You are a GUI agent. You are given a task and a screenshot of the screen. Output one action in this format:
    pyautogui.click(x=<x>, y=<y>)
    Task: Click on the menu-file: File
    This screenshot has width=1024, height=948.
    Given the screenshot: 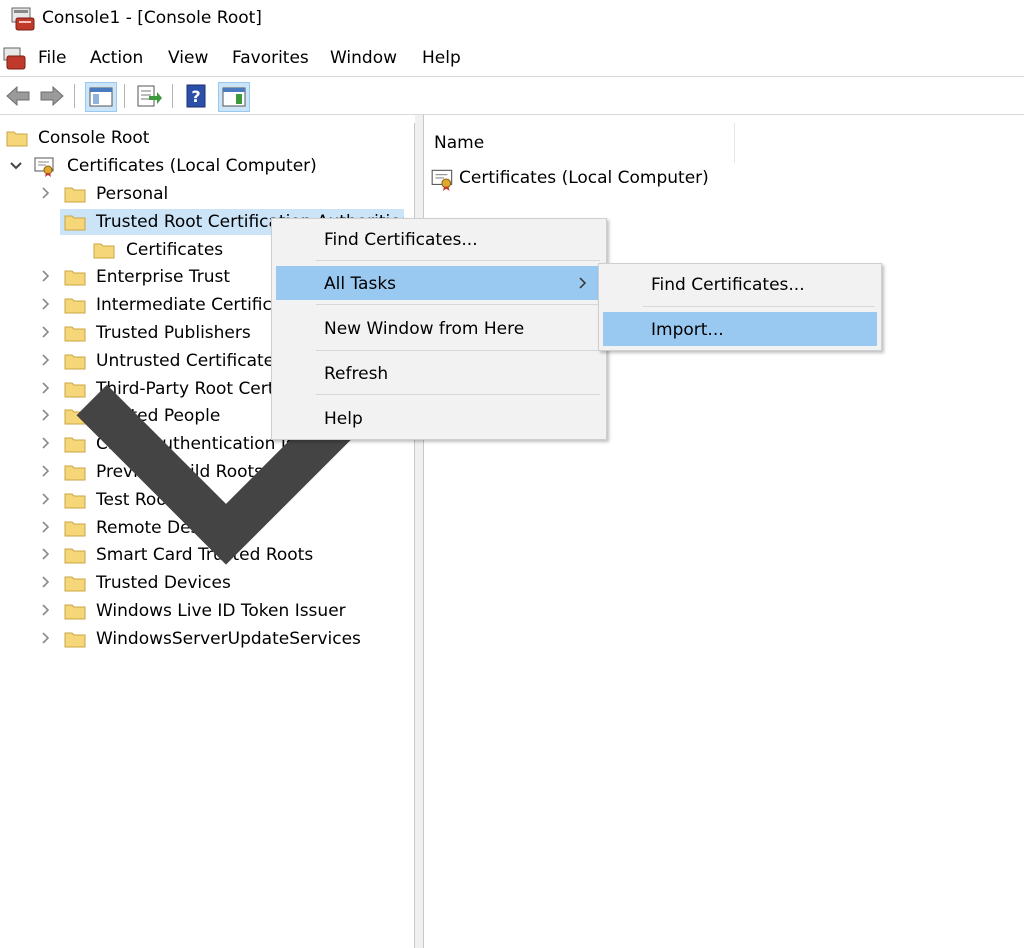 What is the action you would take?
    pyautogui.click(x=52, y=58)
    